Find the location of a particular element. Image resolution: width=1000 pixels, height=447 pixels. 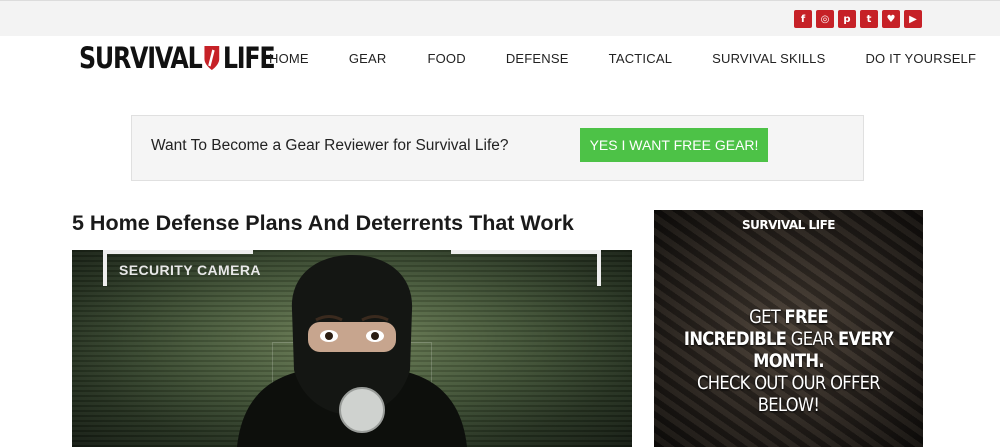

nav-food: FOOD is located at coordinates (446, 58).